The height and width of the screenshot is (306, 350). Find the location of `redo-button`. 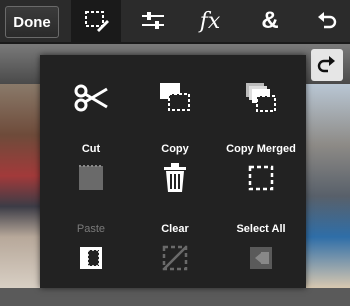

redo-button is located at coordinates (327, 65).